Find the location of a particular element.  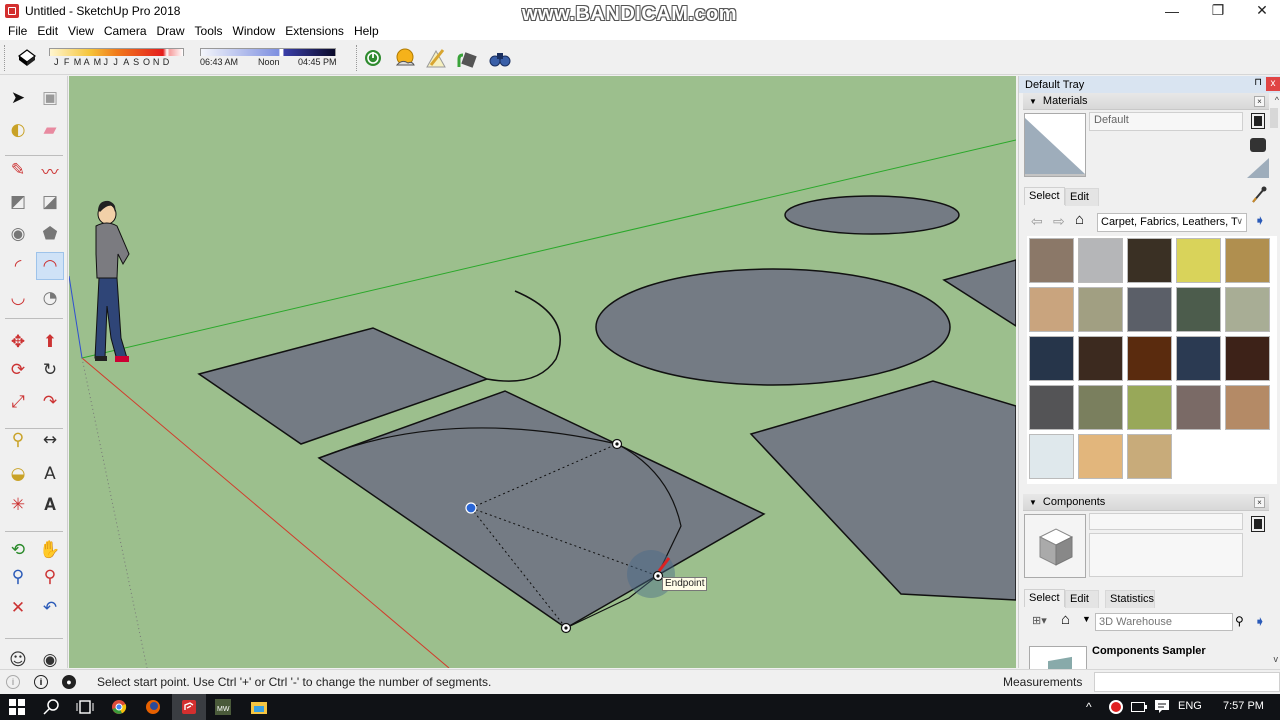

material-swatch-fabric-yellow-cross is located at coordinates (1198, 260).